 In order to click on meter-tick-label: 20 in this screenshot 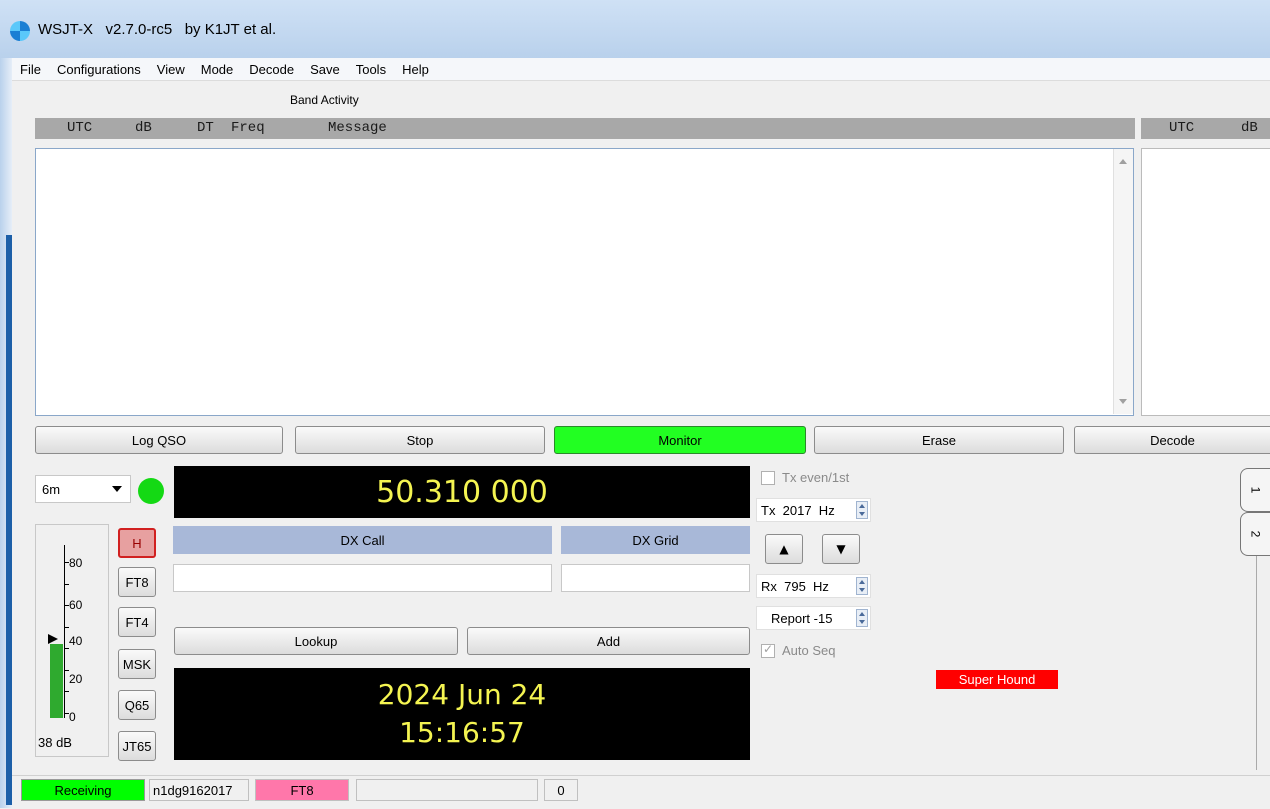, I will do `click(76, 679)`.